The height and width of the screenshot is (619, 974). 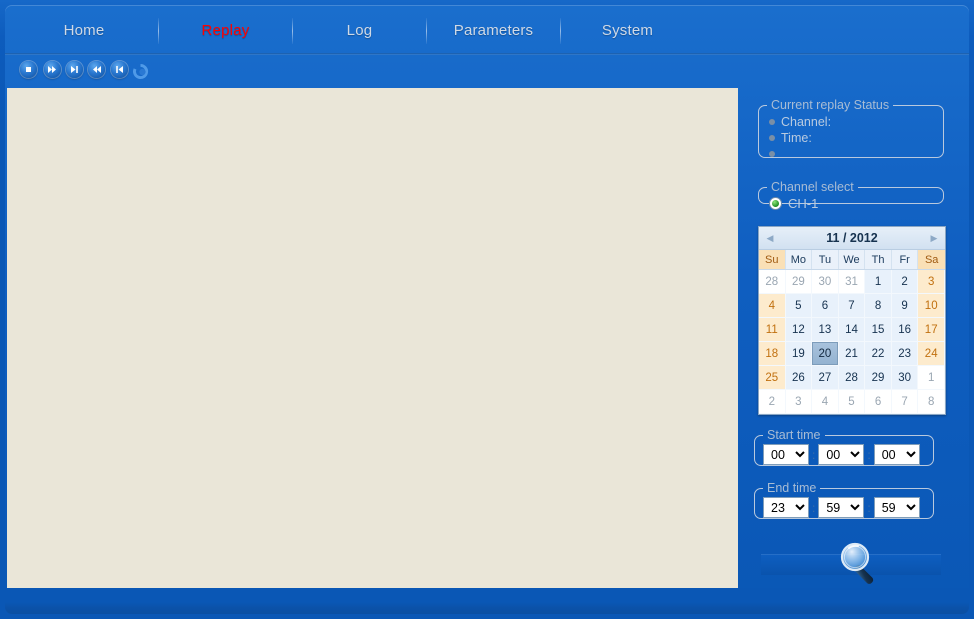 I want to click on calendar-day: 2, so click(x=905, y=282).